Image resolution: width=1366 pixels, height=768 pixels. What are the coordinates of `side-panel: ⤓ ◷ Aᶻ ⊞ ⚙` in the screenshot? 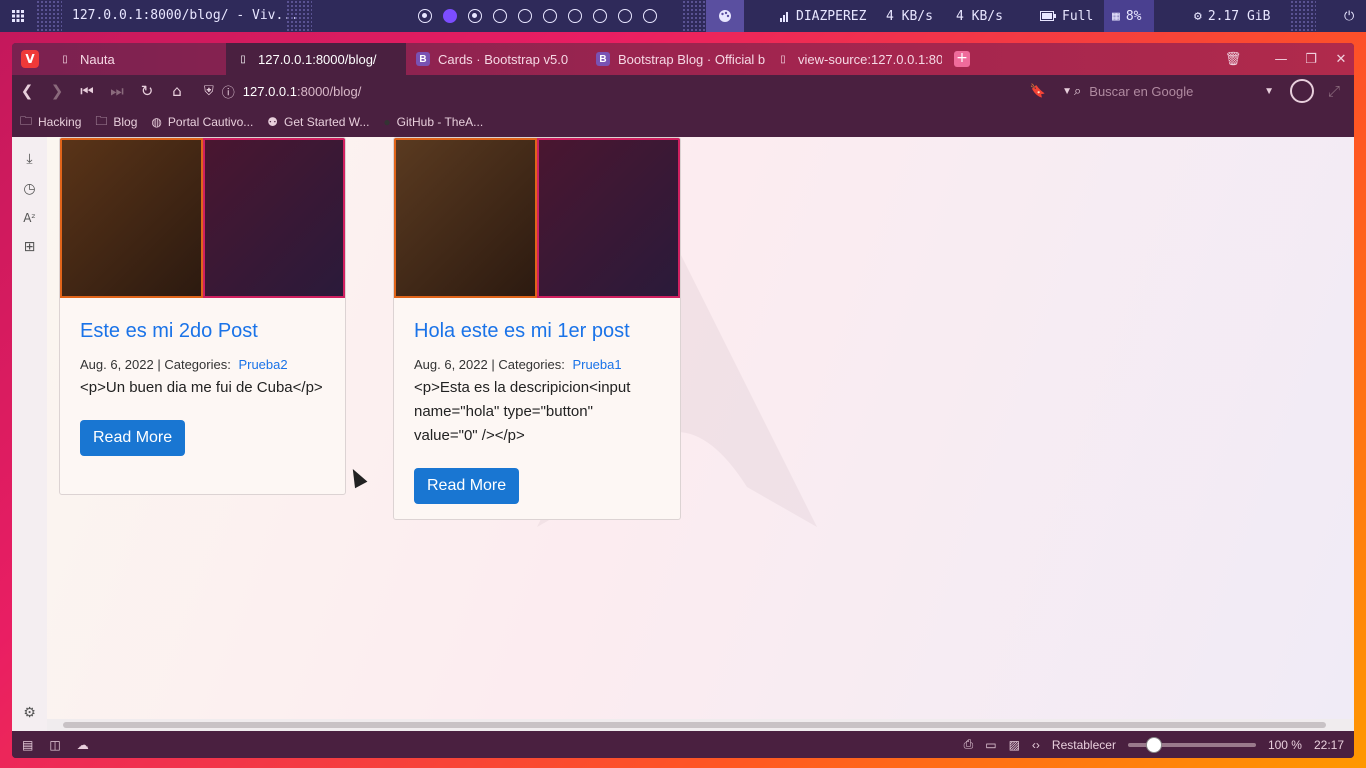 It's located at (29, 434).